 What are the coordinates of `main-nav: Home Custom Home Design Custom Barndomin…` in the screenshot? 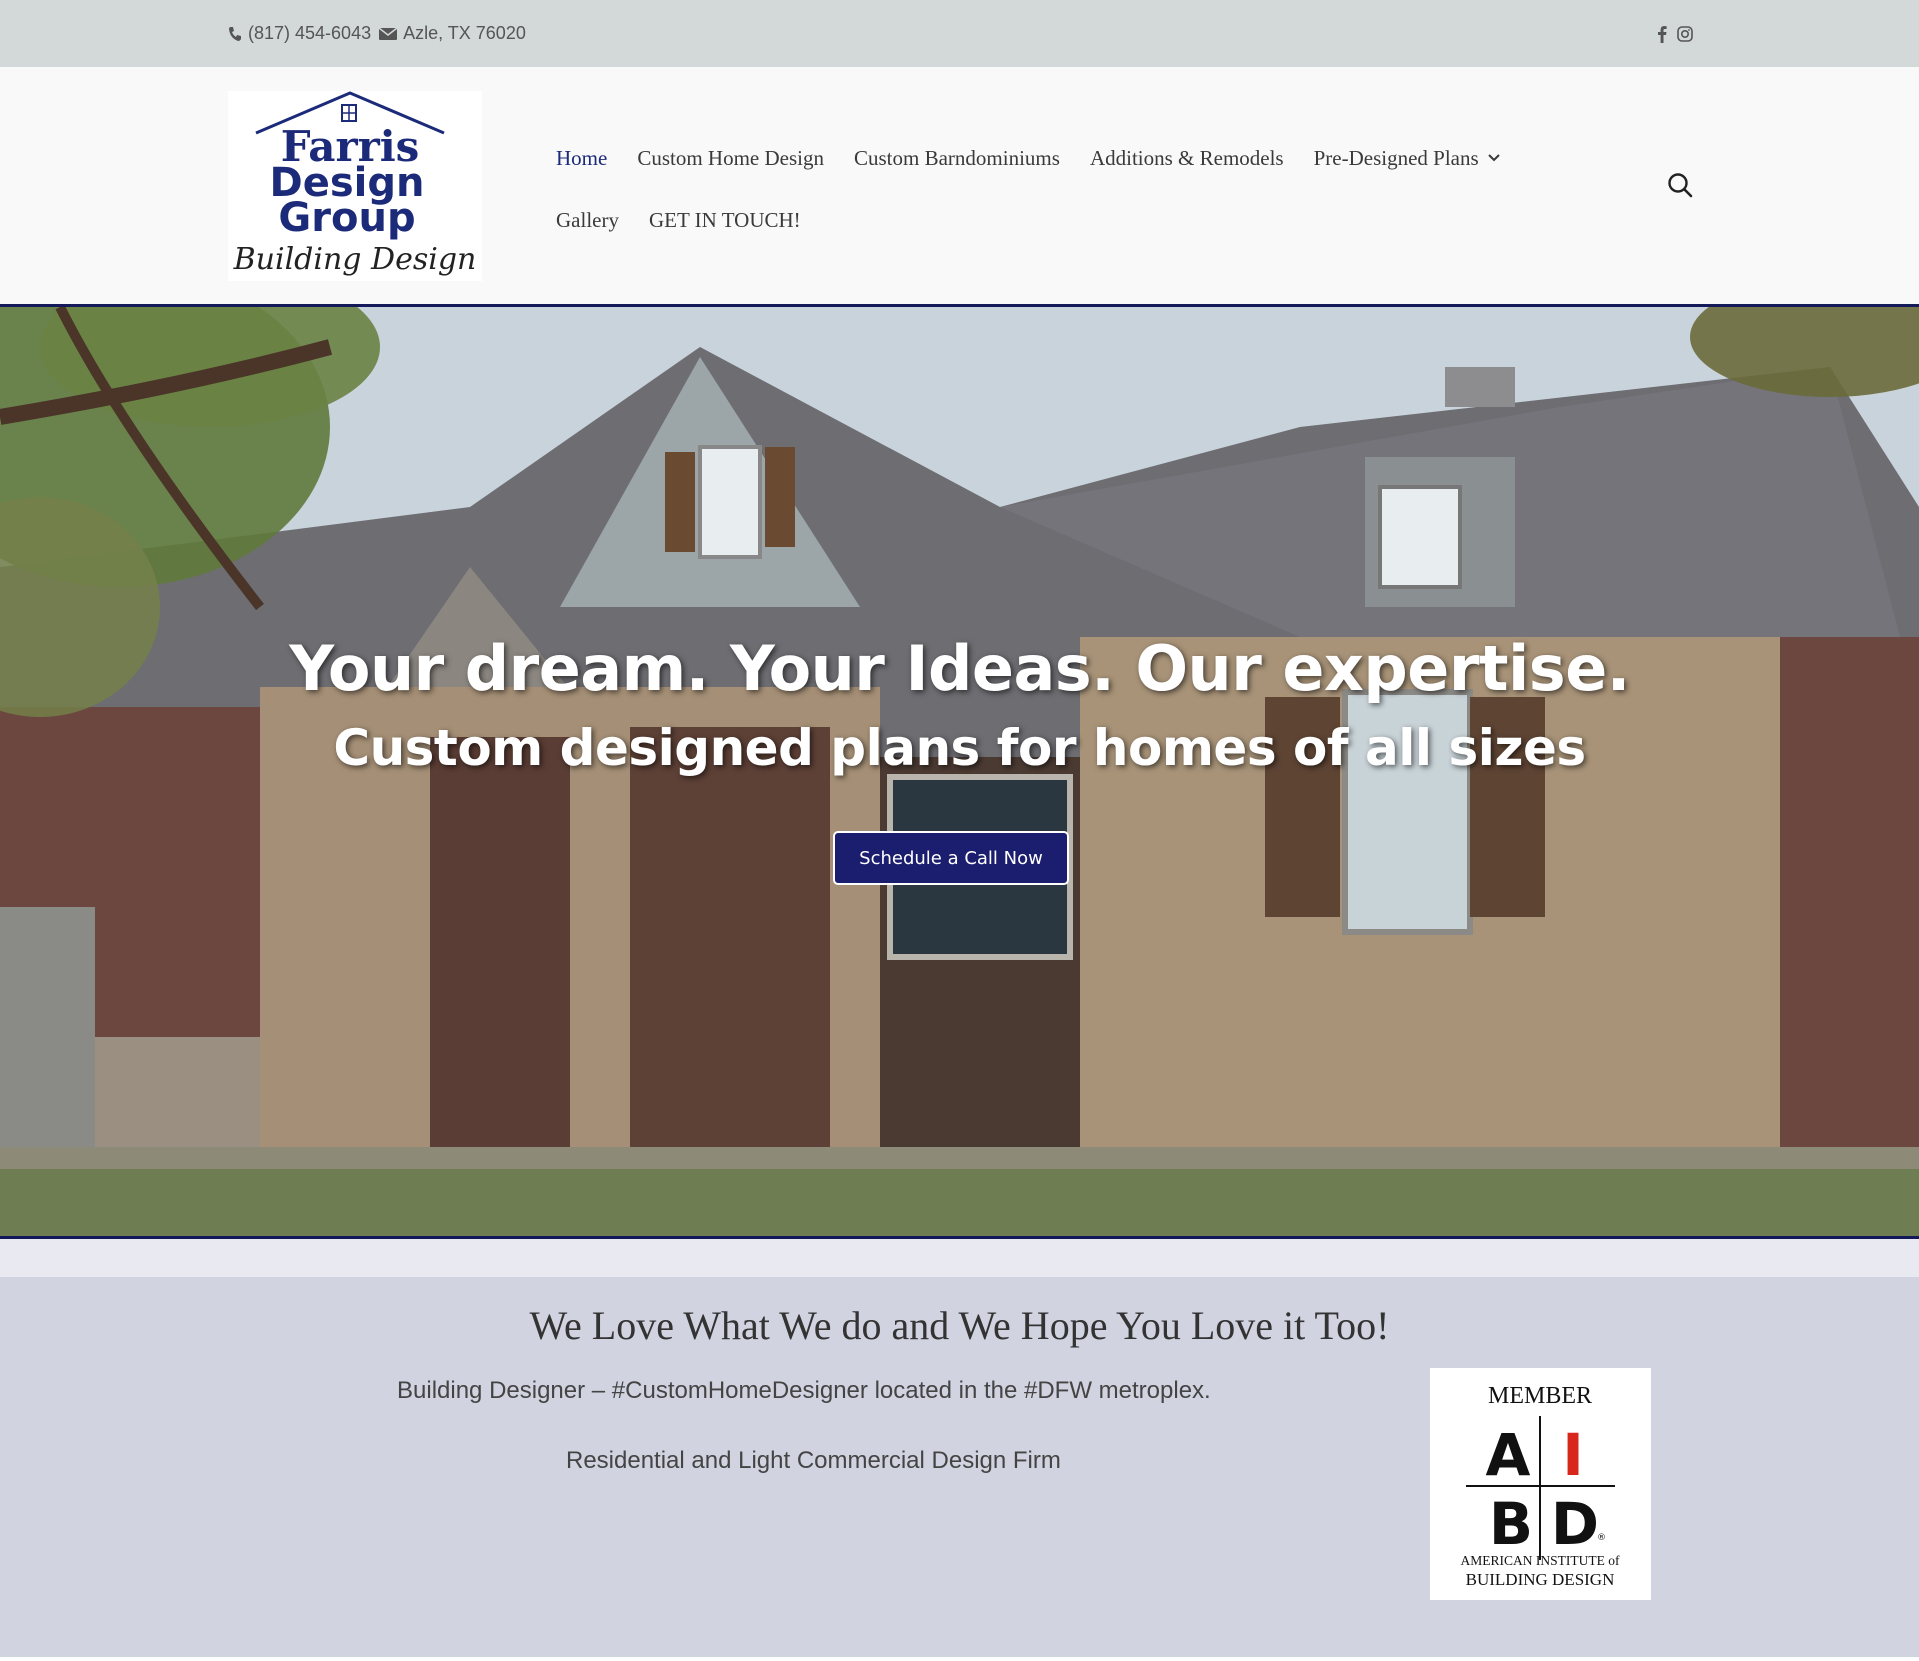 It's located at (1056, 189).